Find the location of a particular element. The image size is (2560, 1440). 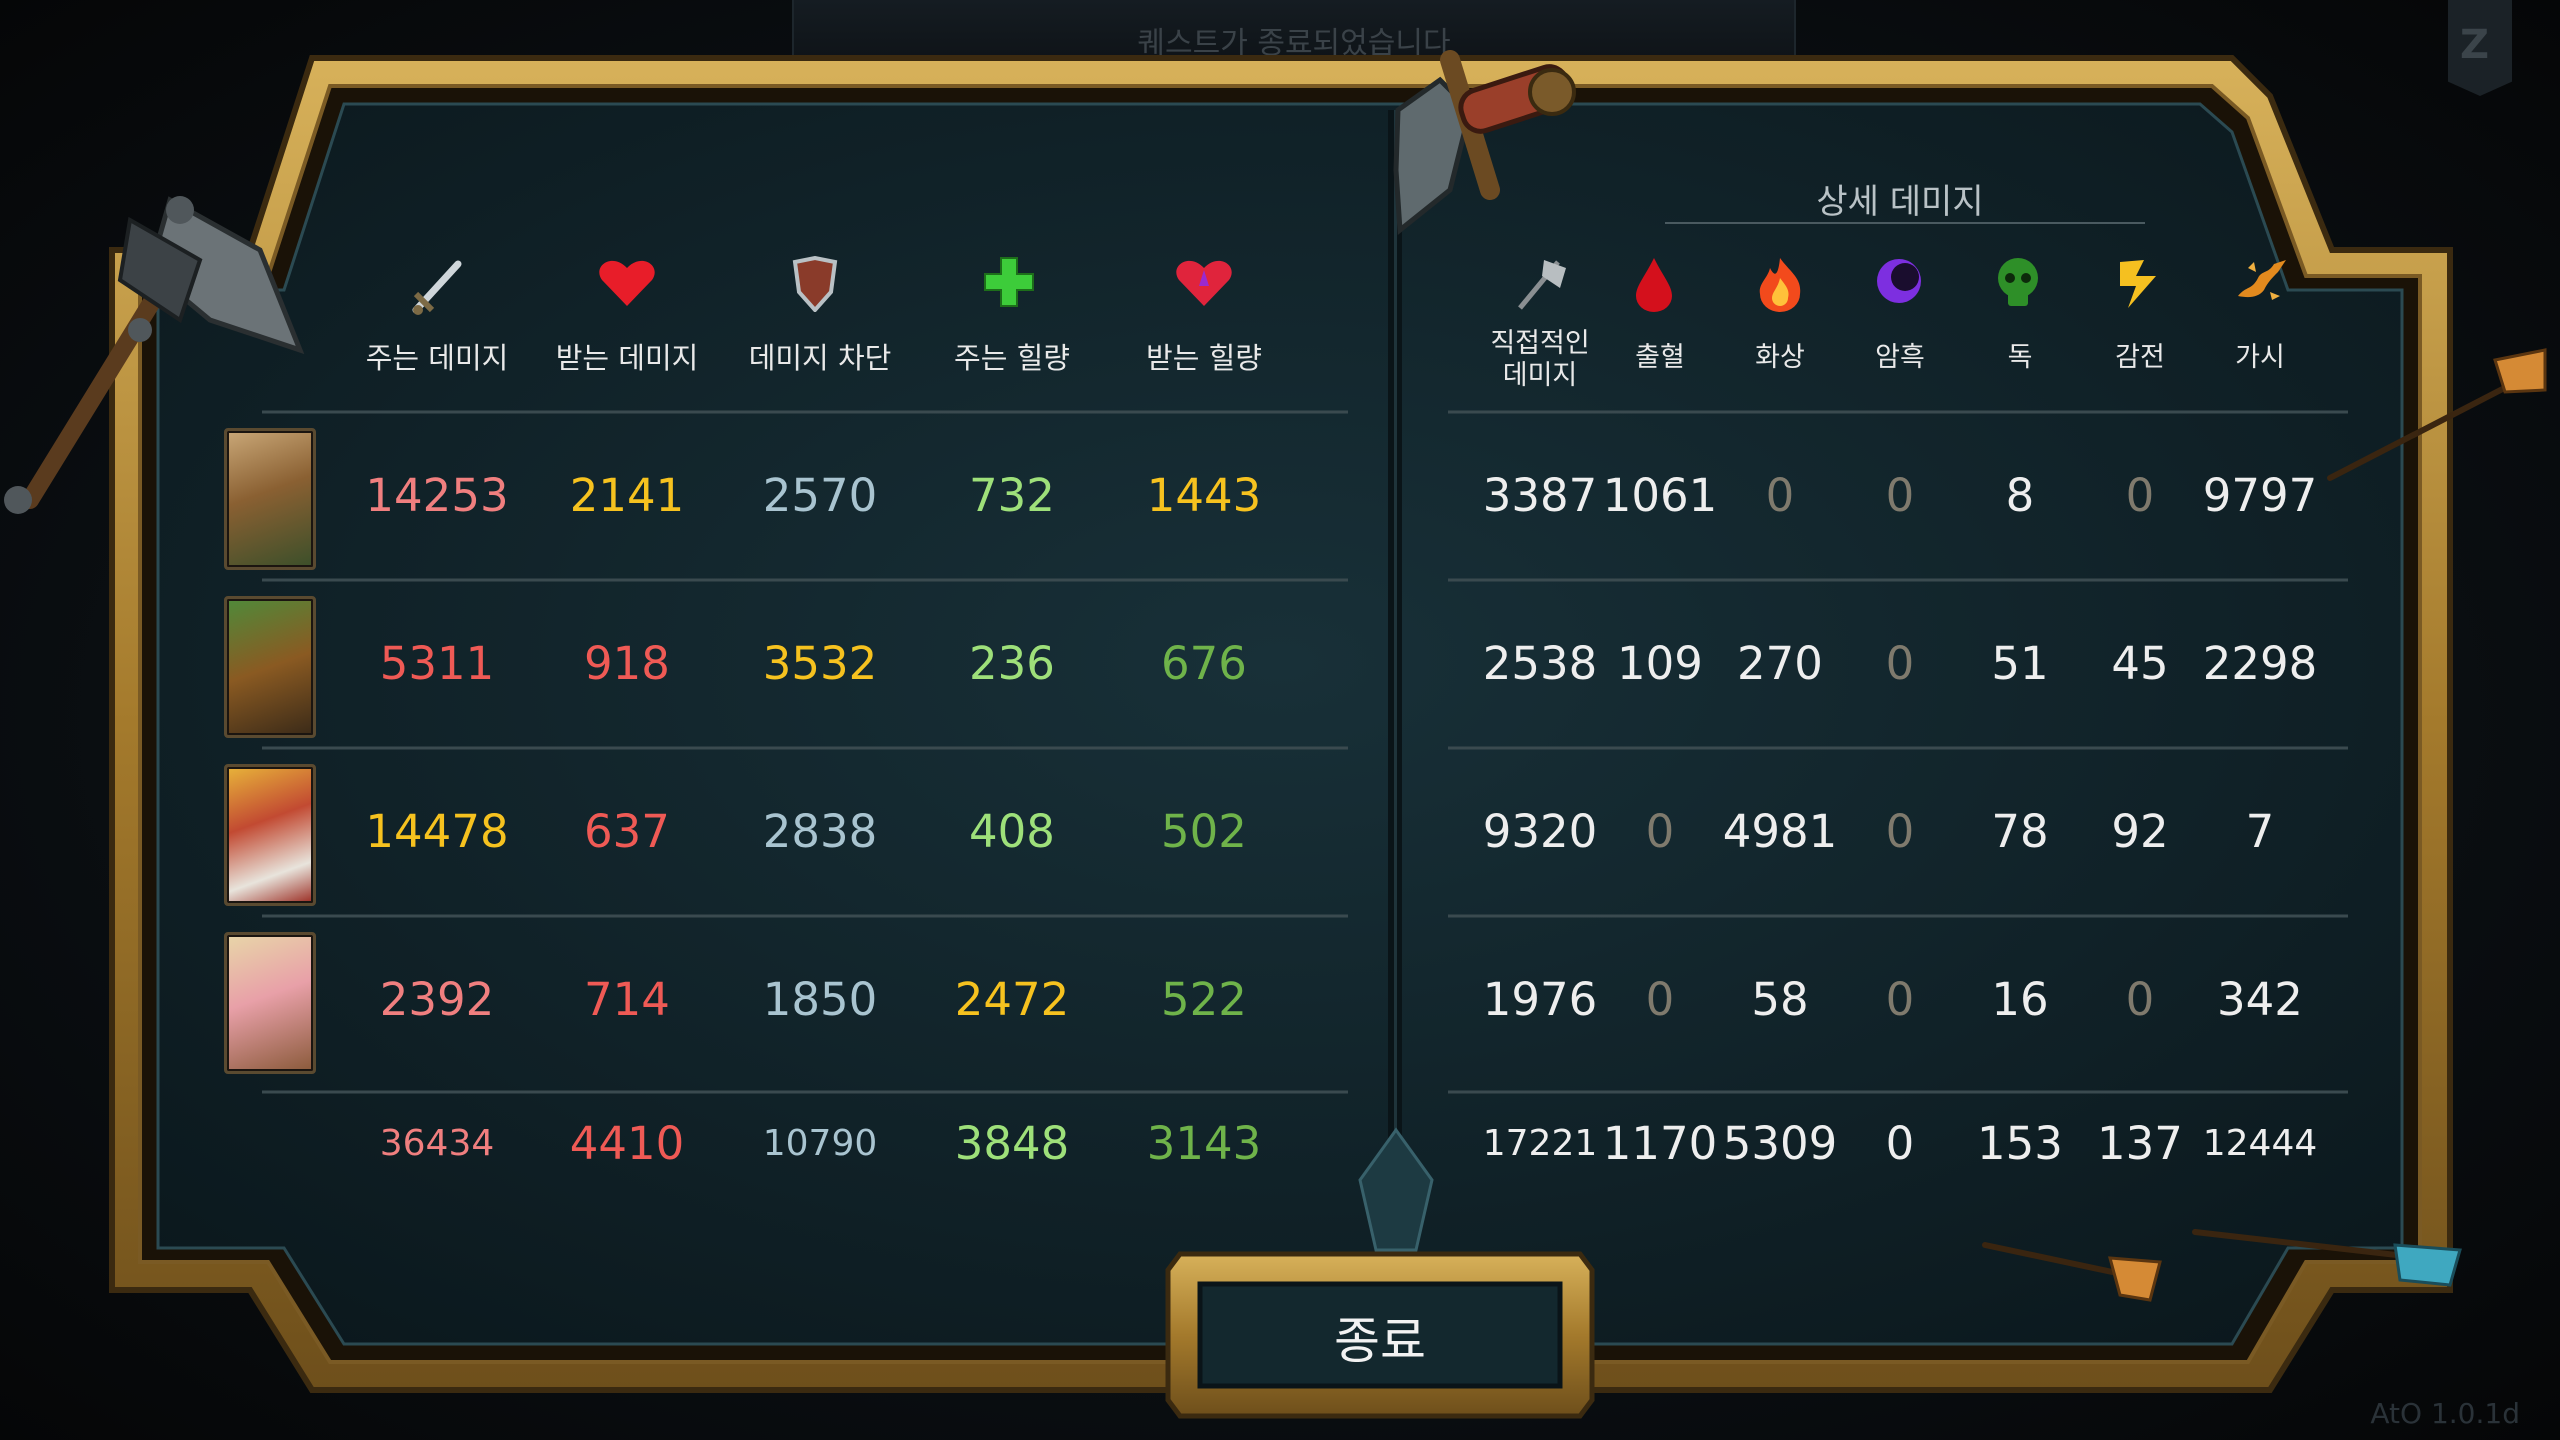

sword-icon is located at coordinates (437, 289).